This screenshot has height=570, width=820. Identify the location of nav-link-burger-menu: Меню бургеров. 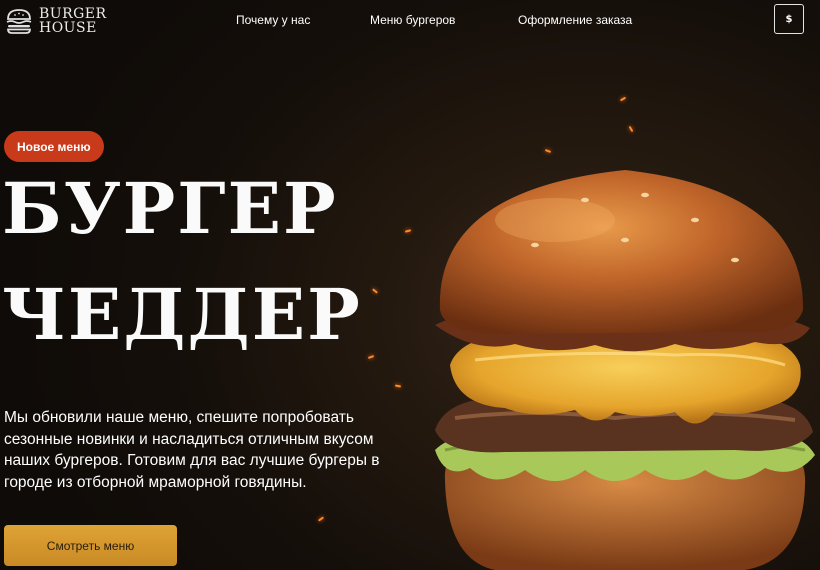
(412, 20).